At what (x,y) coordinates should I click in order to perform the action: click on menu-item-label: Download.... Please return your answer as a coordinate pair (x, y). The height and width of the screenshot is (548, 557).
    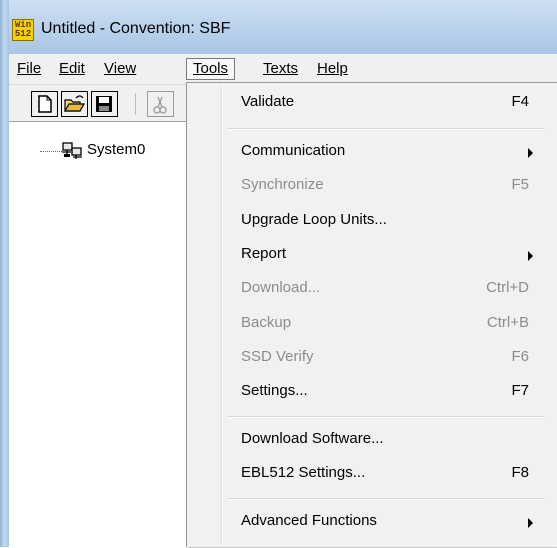
    Looking at the image, I should click on (281, 287).